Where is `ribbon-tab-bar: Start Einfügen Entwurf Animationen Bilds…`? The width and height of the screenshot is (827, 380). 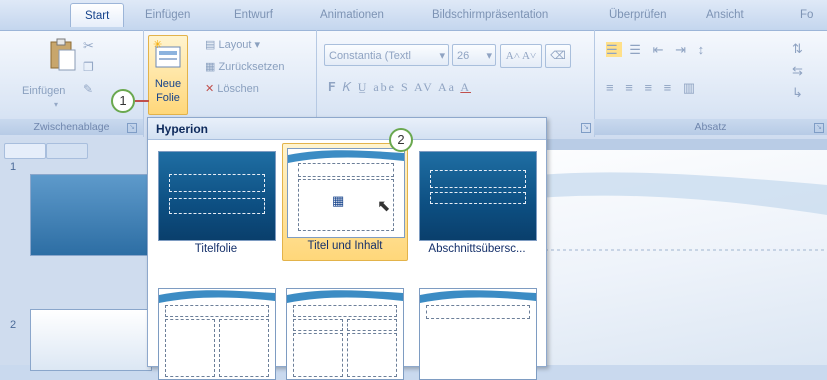
ribbon-tab-bar: Start Einfügen Entwurf Animationen Bilds… is located at coordinates (413, 15).